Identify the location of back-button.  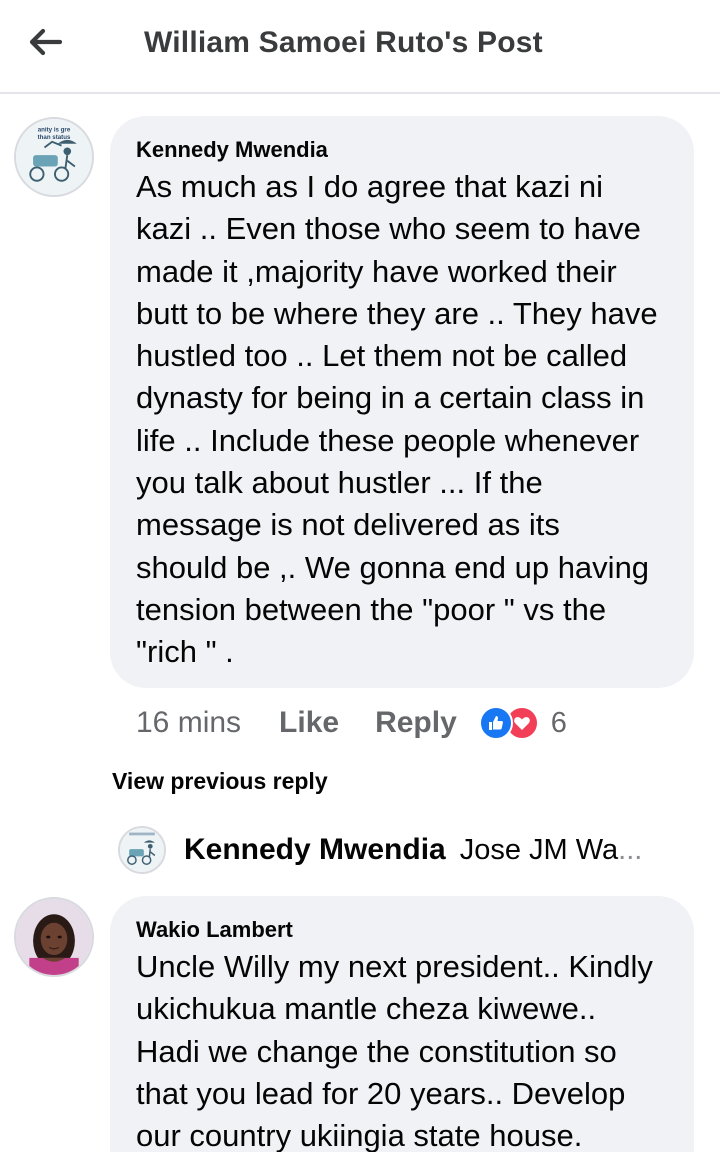
(46, 42).